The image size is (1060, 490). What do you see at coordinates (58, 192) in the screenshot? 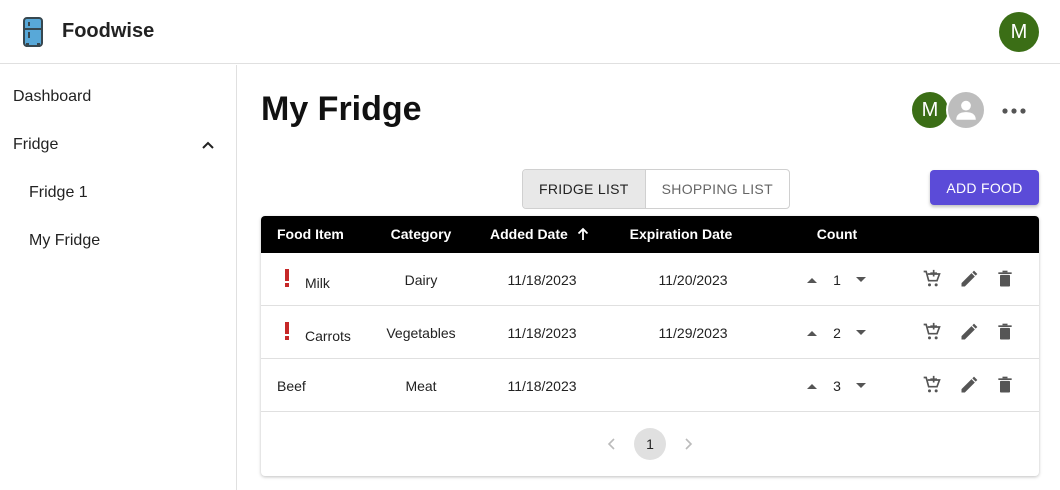
I see `sidebar-item-label: Fridge 1` at bounding box center [58, 192].